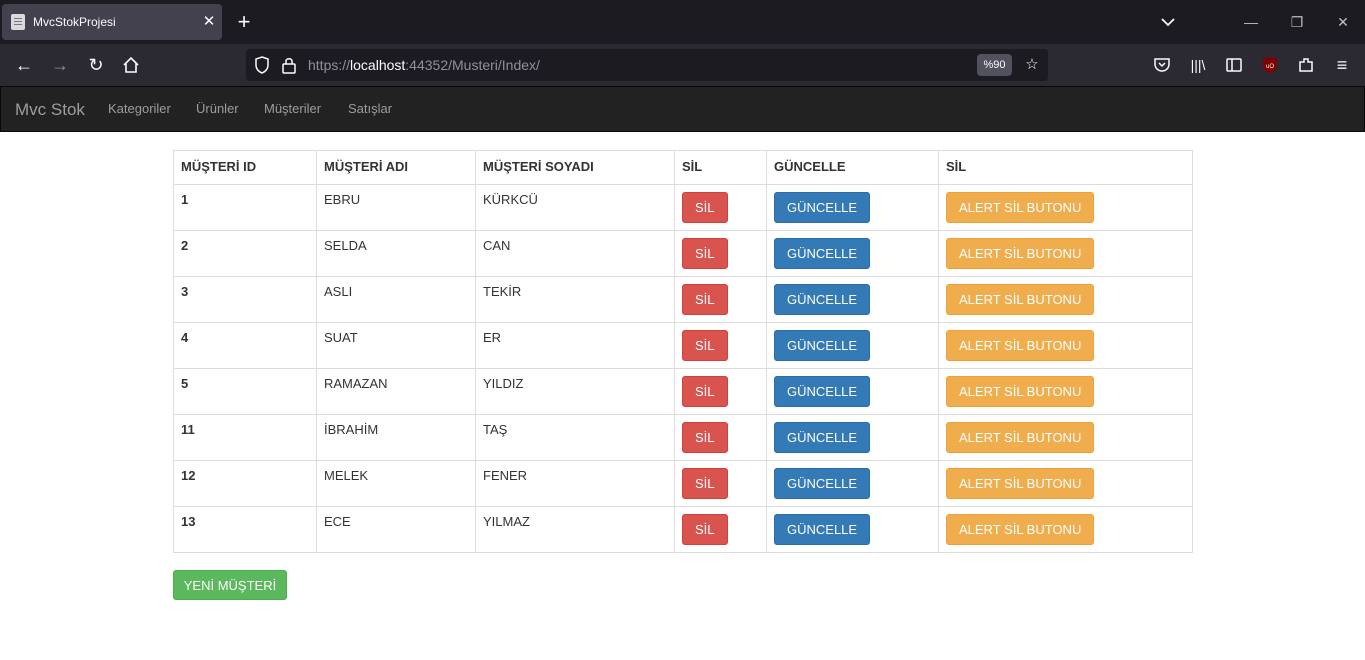 This screenshot has width=1365, height=660. I want to click on table-row: 4 SUAT ER SİL GÜNCELLE ALERT SİL BUTONU, so click(683, 345).